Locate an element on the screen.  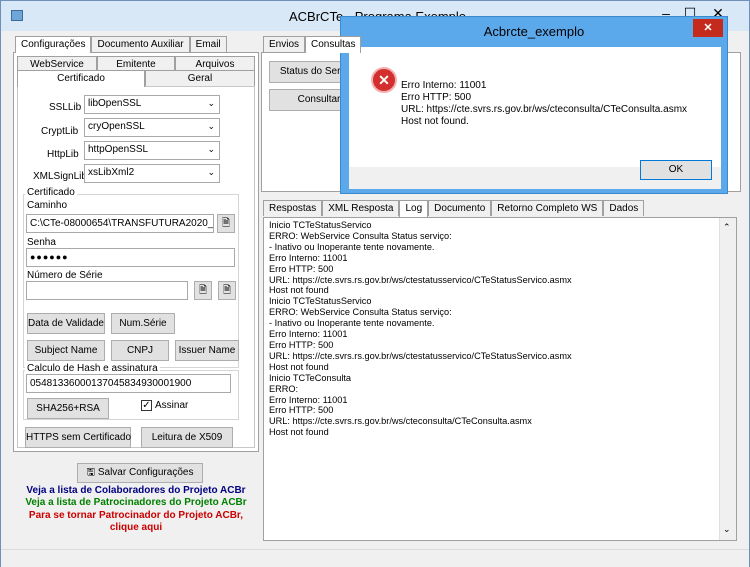
caminho-input: C:\CTe-08000654\TRANSFUTURA2020_XP.pfx is located at coordinates (120, 223).